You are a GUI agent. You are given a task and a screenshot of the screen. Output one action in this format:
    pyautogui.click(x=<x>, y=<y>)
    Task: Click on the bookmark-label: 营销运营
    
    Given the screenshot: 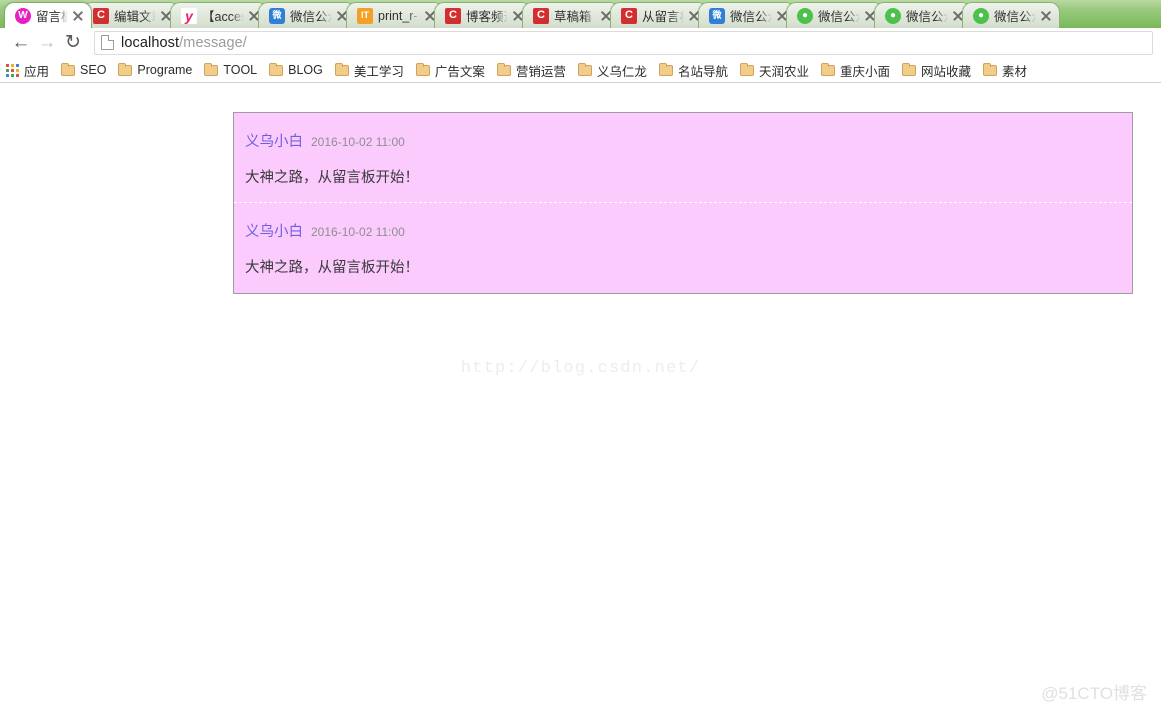 What is the action you would take?
    pyautogui.click(x=540, y=71)
    